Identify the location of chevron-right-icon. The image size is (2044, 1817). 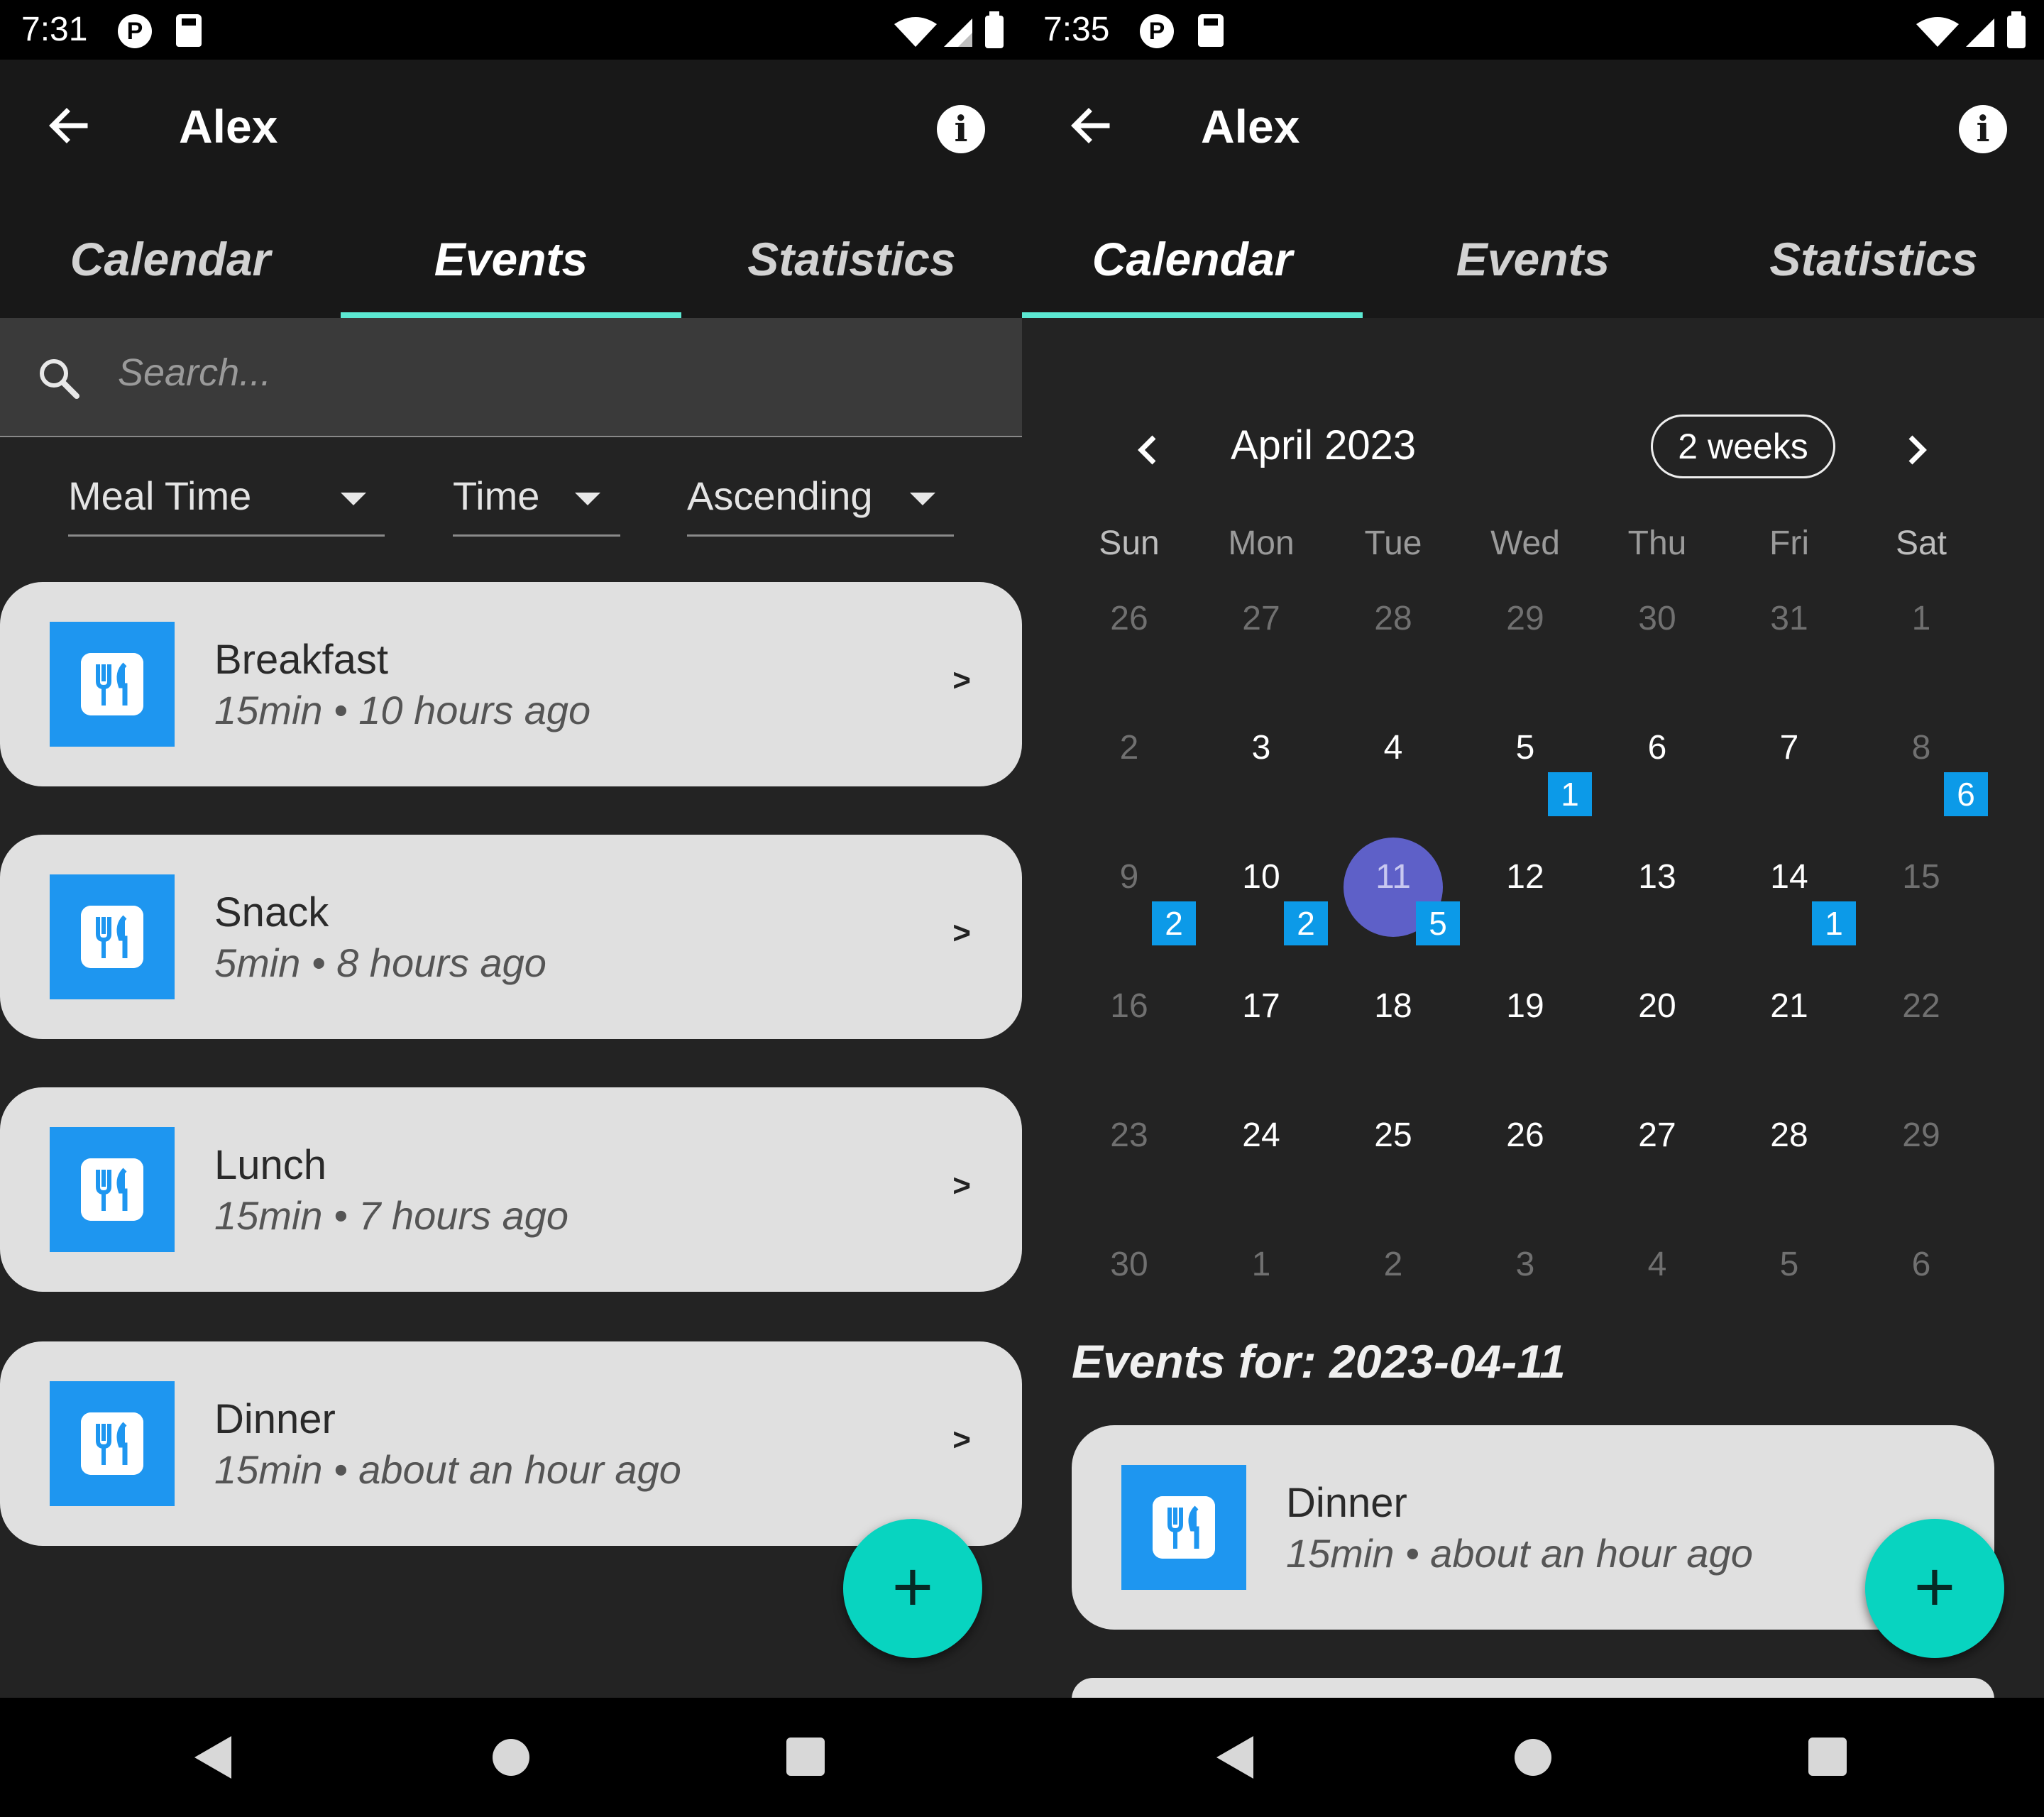
(1916, 450).